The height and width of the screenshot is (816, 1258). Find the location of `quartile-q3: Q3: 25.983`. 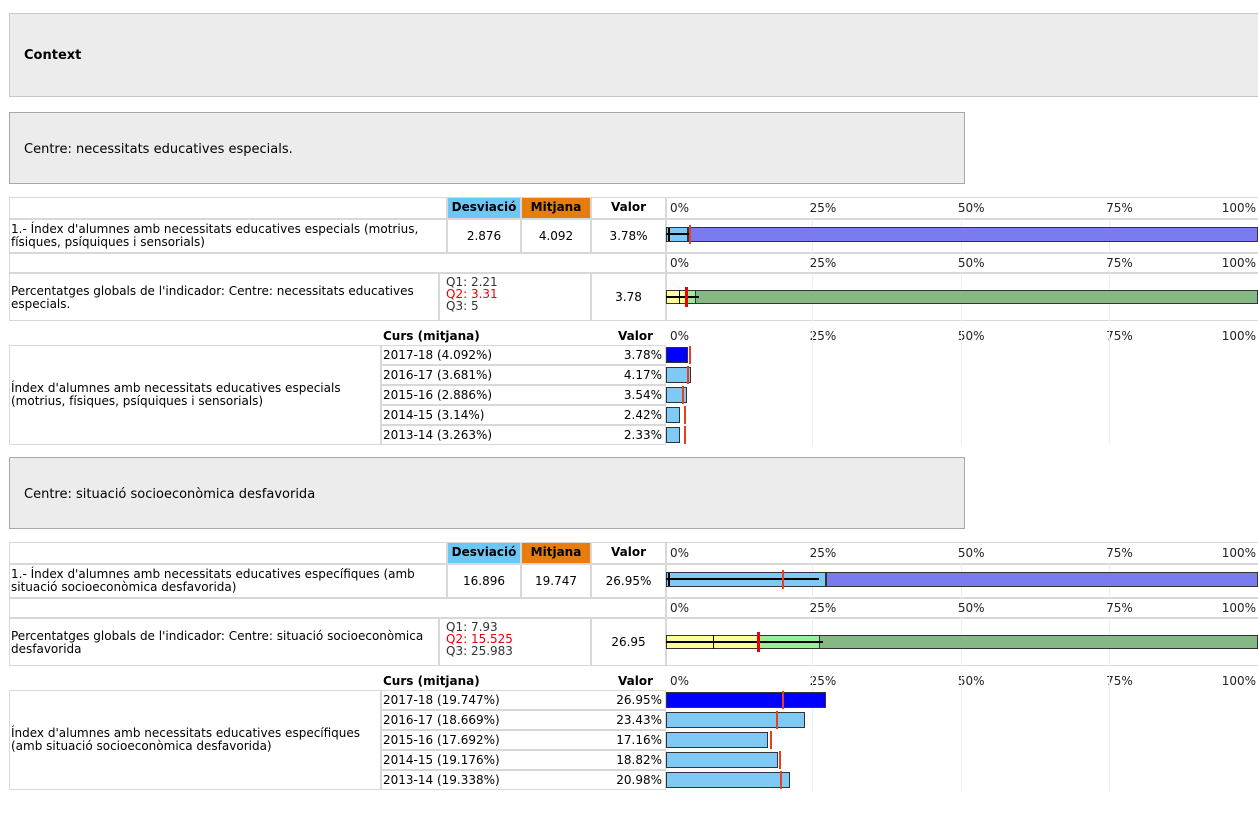

quartile-q3: Q3: 25.983 is located at coordinates (479, 651).